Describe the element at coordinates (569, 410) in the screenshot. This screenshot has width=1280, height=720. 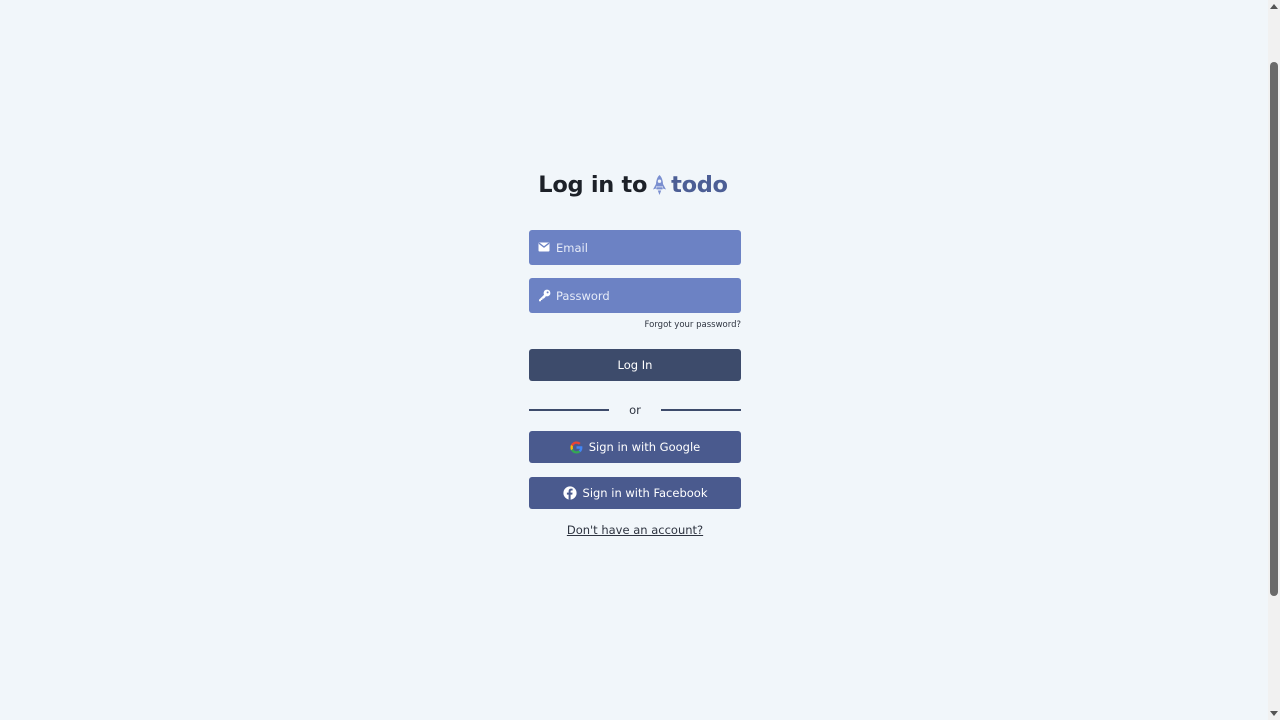
I see `divider-line-left` at that location.